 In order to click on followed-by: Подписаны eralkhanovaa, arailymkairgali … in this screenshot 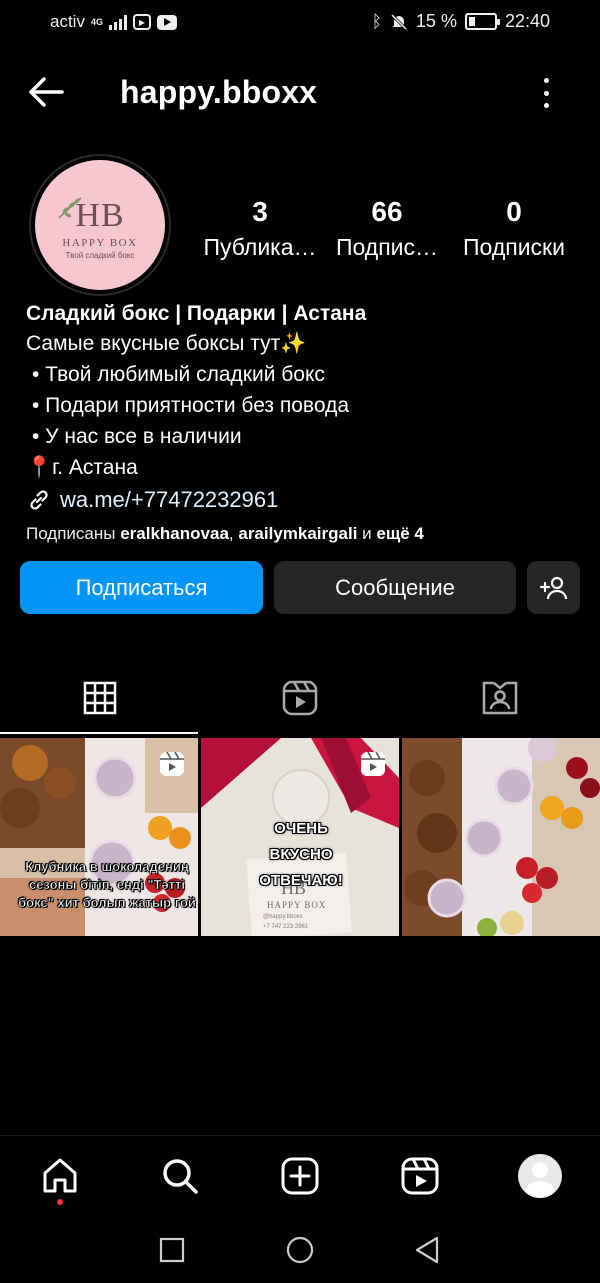, I will do `click(306, 534)`.